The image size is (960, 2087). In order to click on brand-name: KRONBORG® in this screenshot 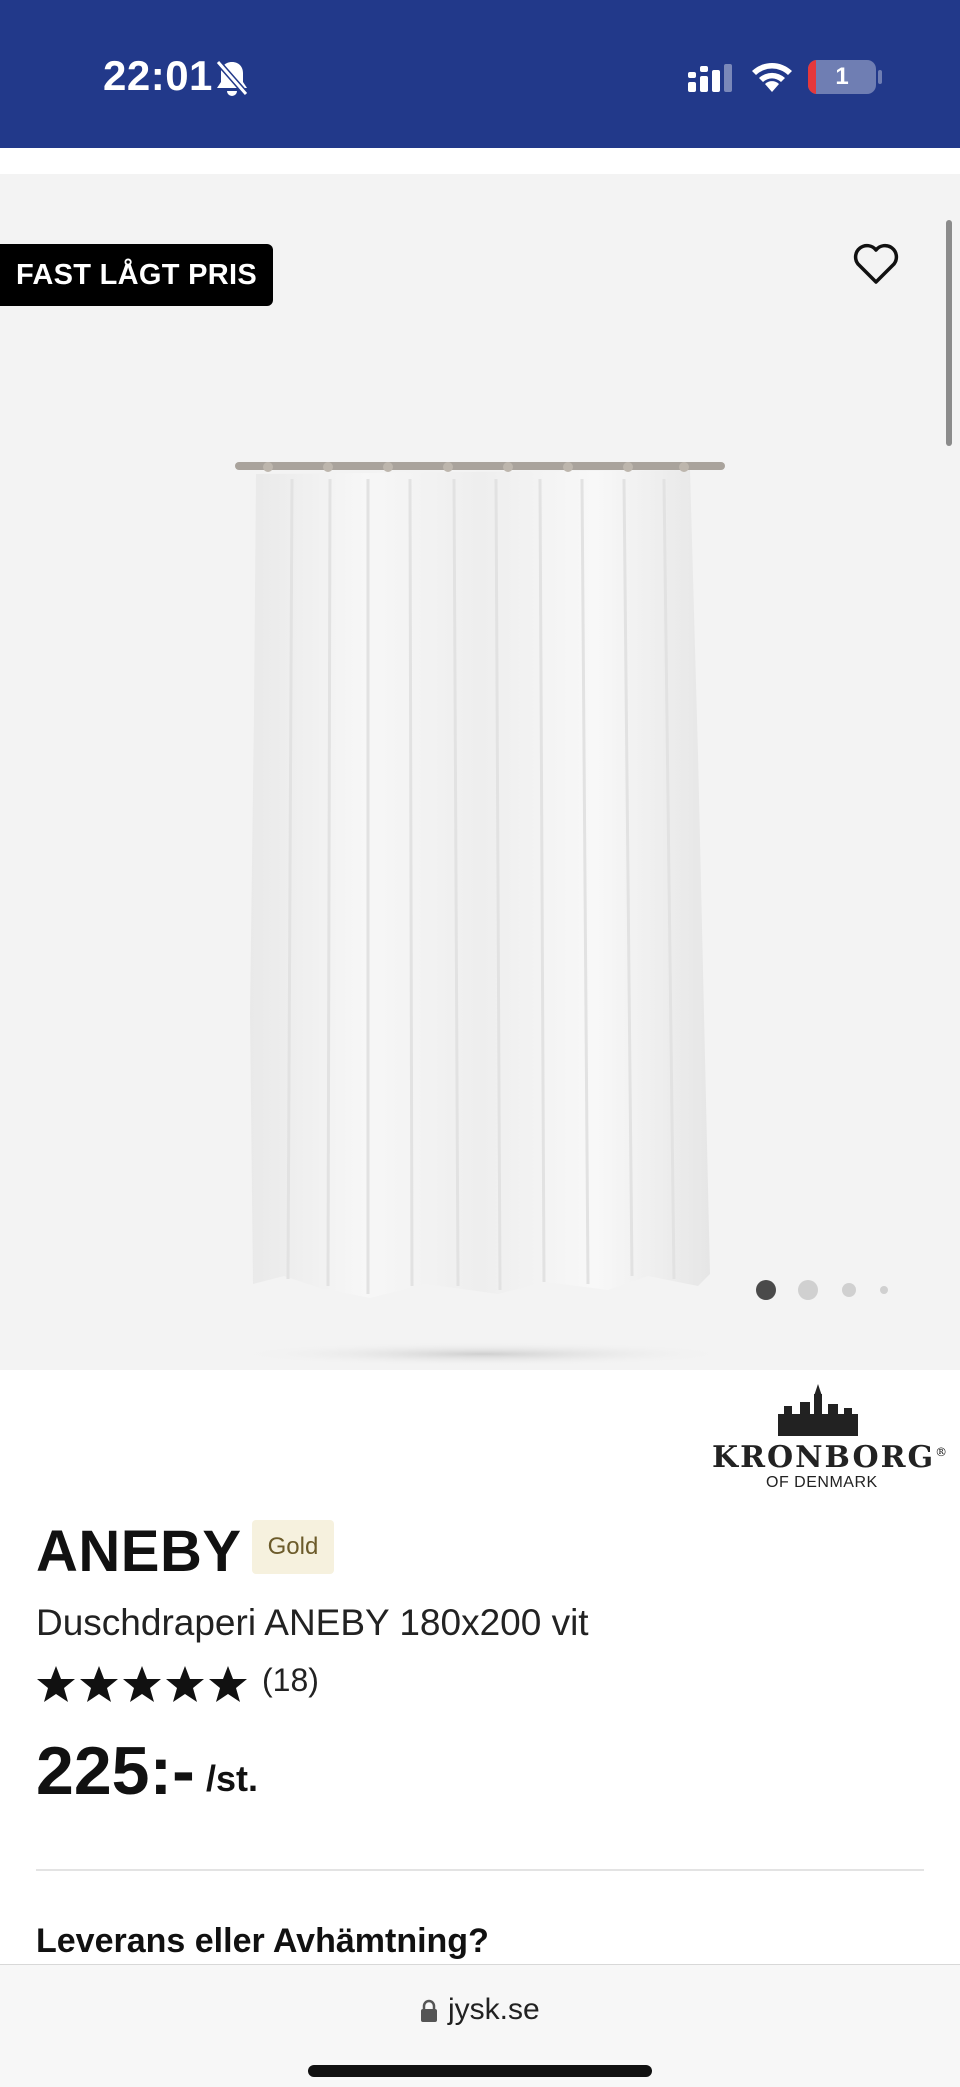, I will do `click(830, 1457)`.